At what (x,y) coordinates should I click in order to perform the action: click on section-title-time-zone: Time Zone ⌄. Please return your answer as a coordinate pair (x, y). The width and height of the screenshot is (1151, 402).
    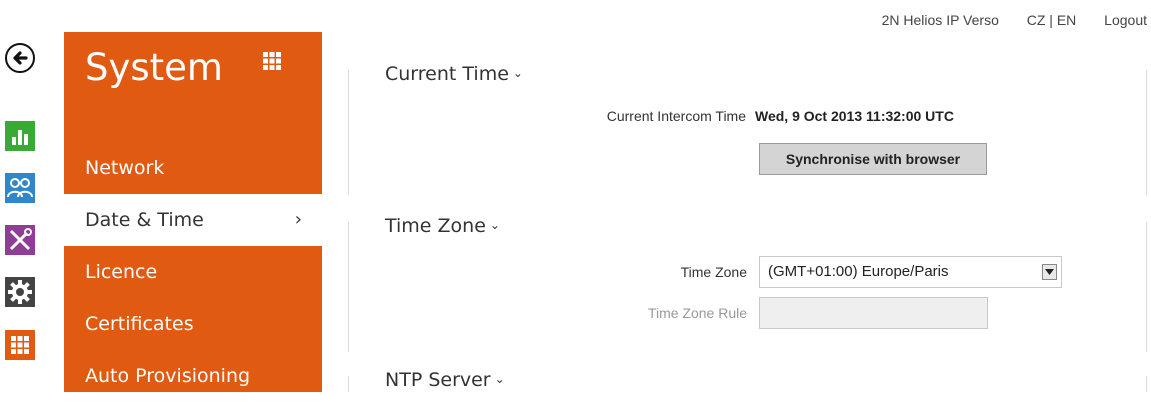
    Looking at the image, I should click on (442, 226).